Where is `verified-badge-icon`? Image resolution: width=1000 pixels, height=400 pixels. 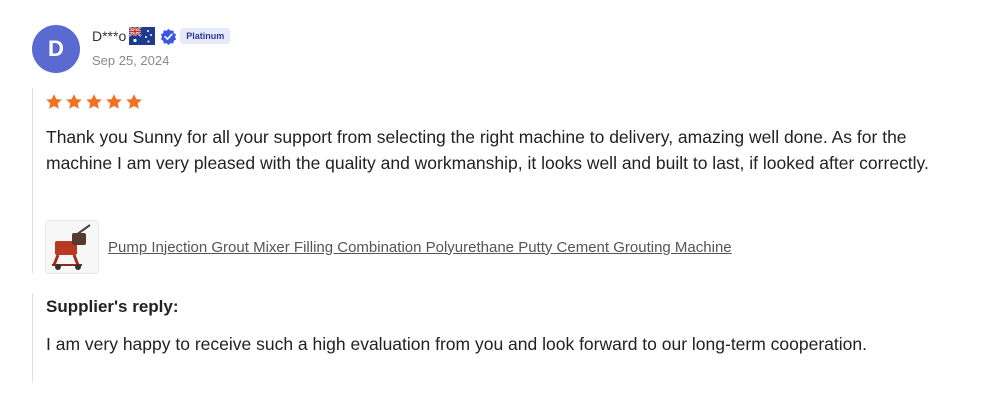 verified-badge-icon is located at coordinates (169, 36).